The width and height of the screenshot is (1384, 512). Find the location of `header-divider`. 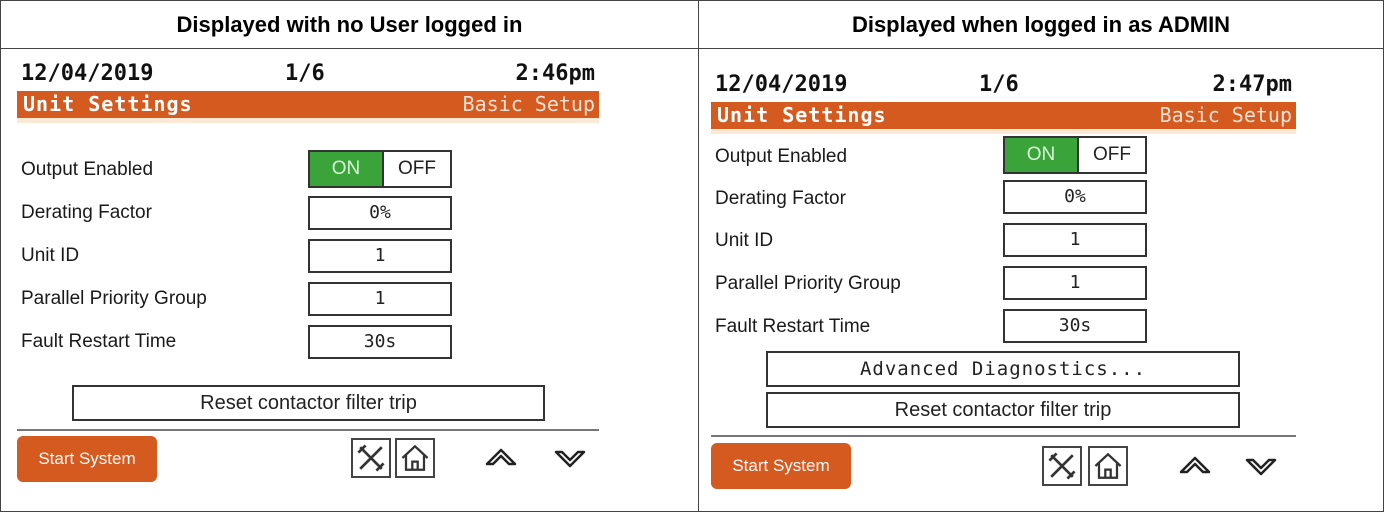

header-divider is located at coordinates (692, 48).